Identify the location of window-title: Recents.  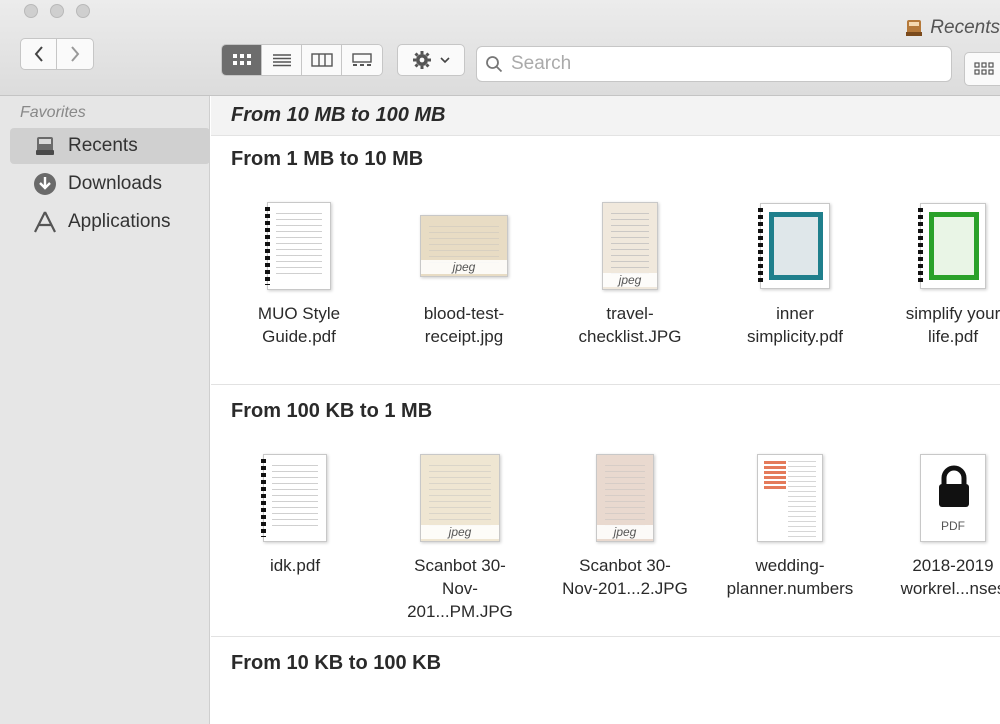
(952, 28).